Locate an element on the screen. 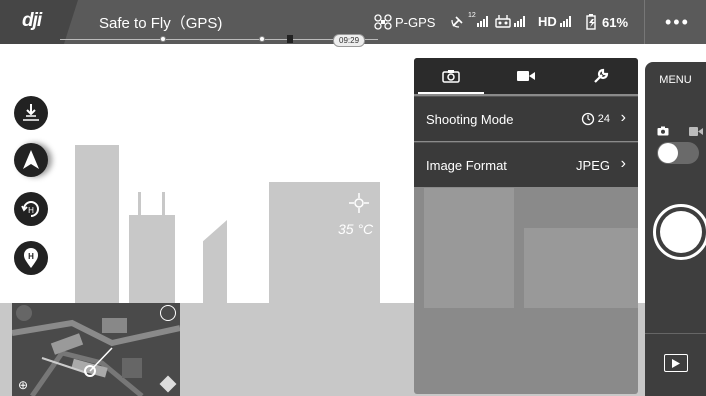 This screenshot has width=706, height=396. shutter-button is located at coordinates (679, 232).